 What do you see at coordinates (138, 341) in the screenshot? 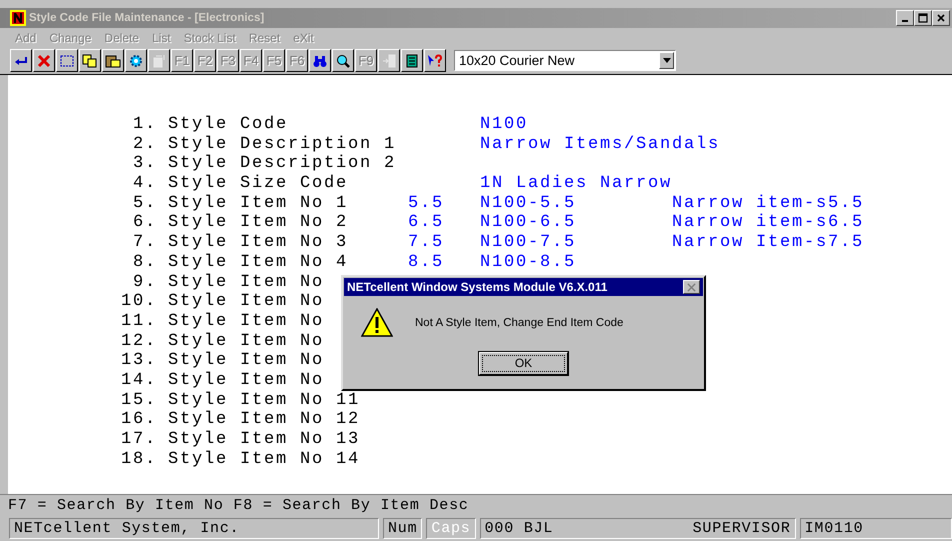
I see `field-number: 12.` at bounding box center [138, 341].